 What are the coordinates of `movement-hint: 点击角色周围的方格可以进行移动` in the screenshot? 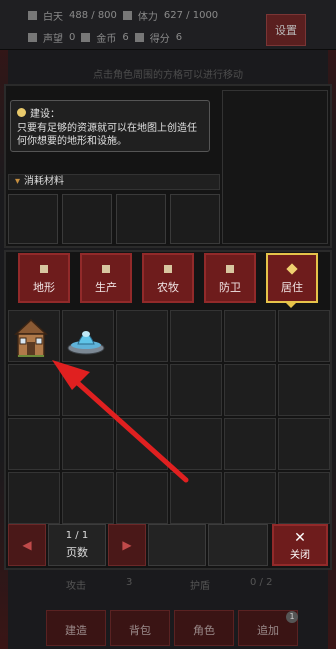 It's located at (168, 75).